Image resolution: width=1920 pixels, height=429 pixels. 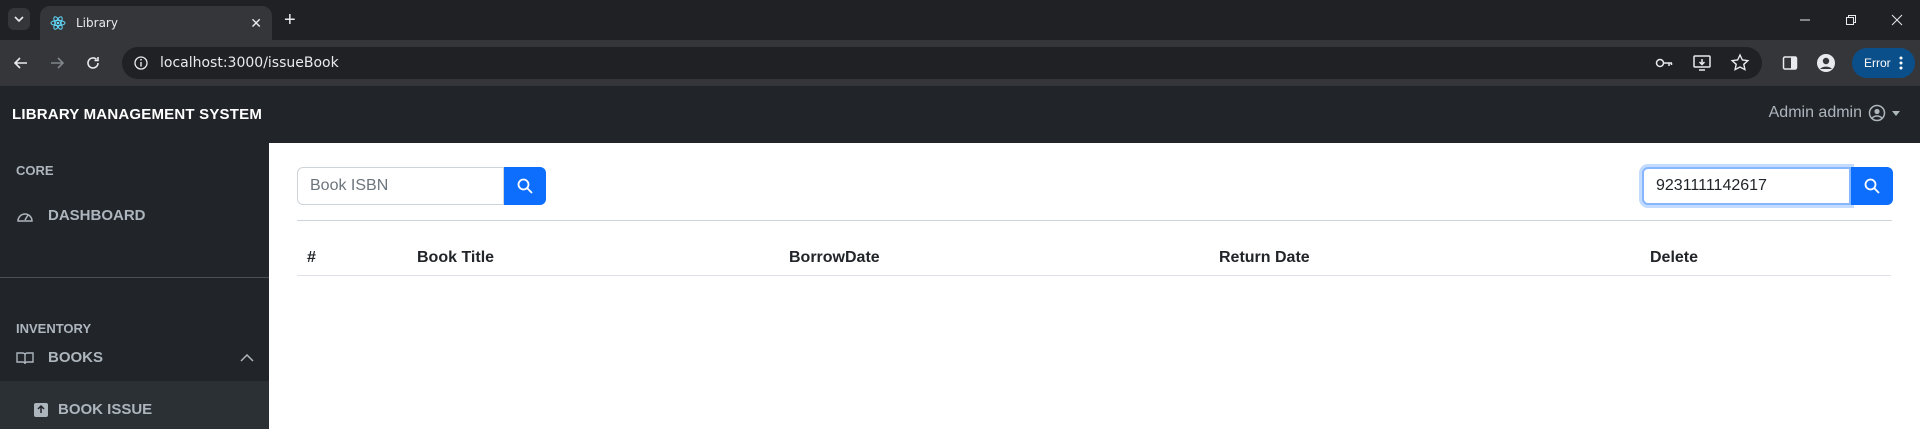 I want to click on account-circle-icon, so click(x=1826, y=63).